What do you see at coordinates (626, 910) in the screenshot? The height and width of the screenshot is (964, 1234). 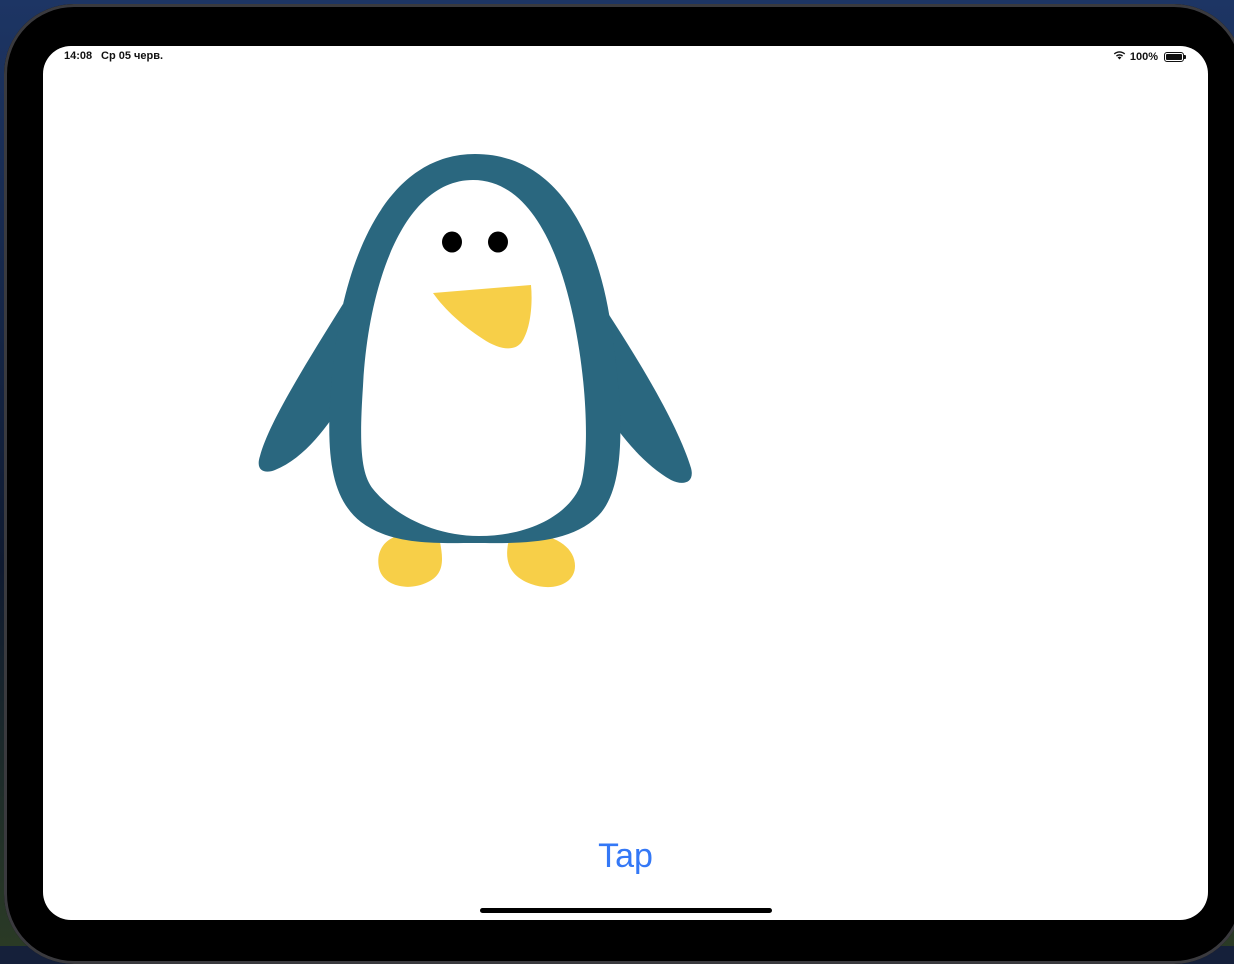 I see `home-indicator` at bounding box center [626, 910].